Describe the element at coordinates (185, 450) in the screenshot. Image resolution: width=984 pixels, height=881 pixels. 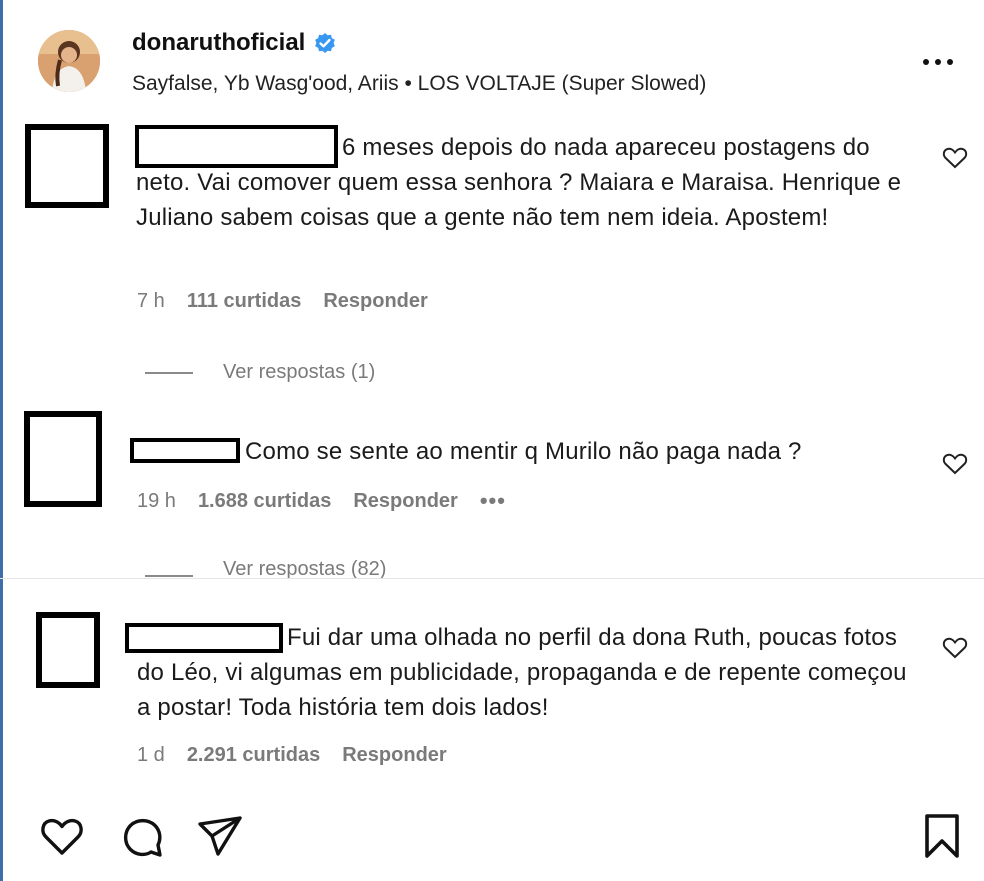
I see `commenter-username-redacted` at that location.